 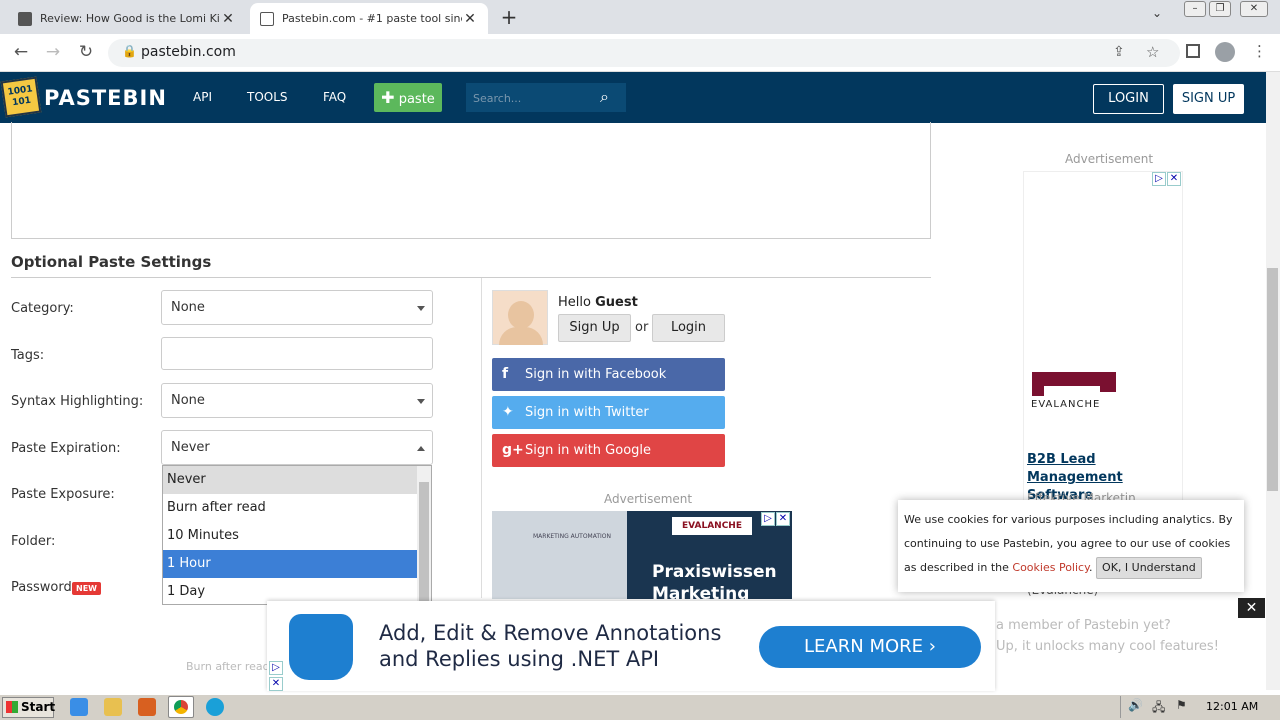 I want to click on volume-icon: 🔊, so click(x=1135, y=705).